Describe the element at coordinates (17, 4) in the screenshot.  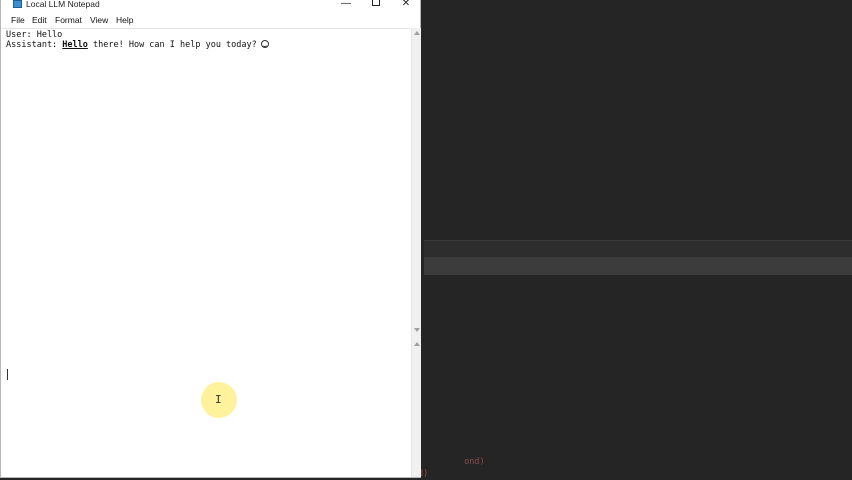
I see `notepad-icon` at that location.